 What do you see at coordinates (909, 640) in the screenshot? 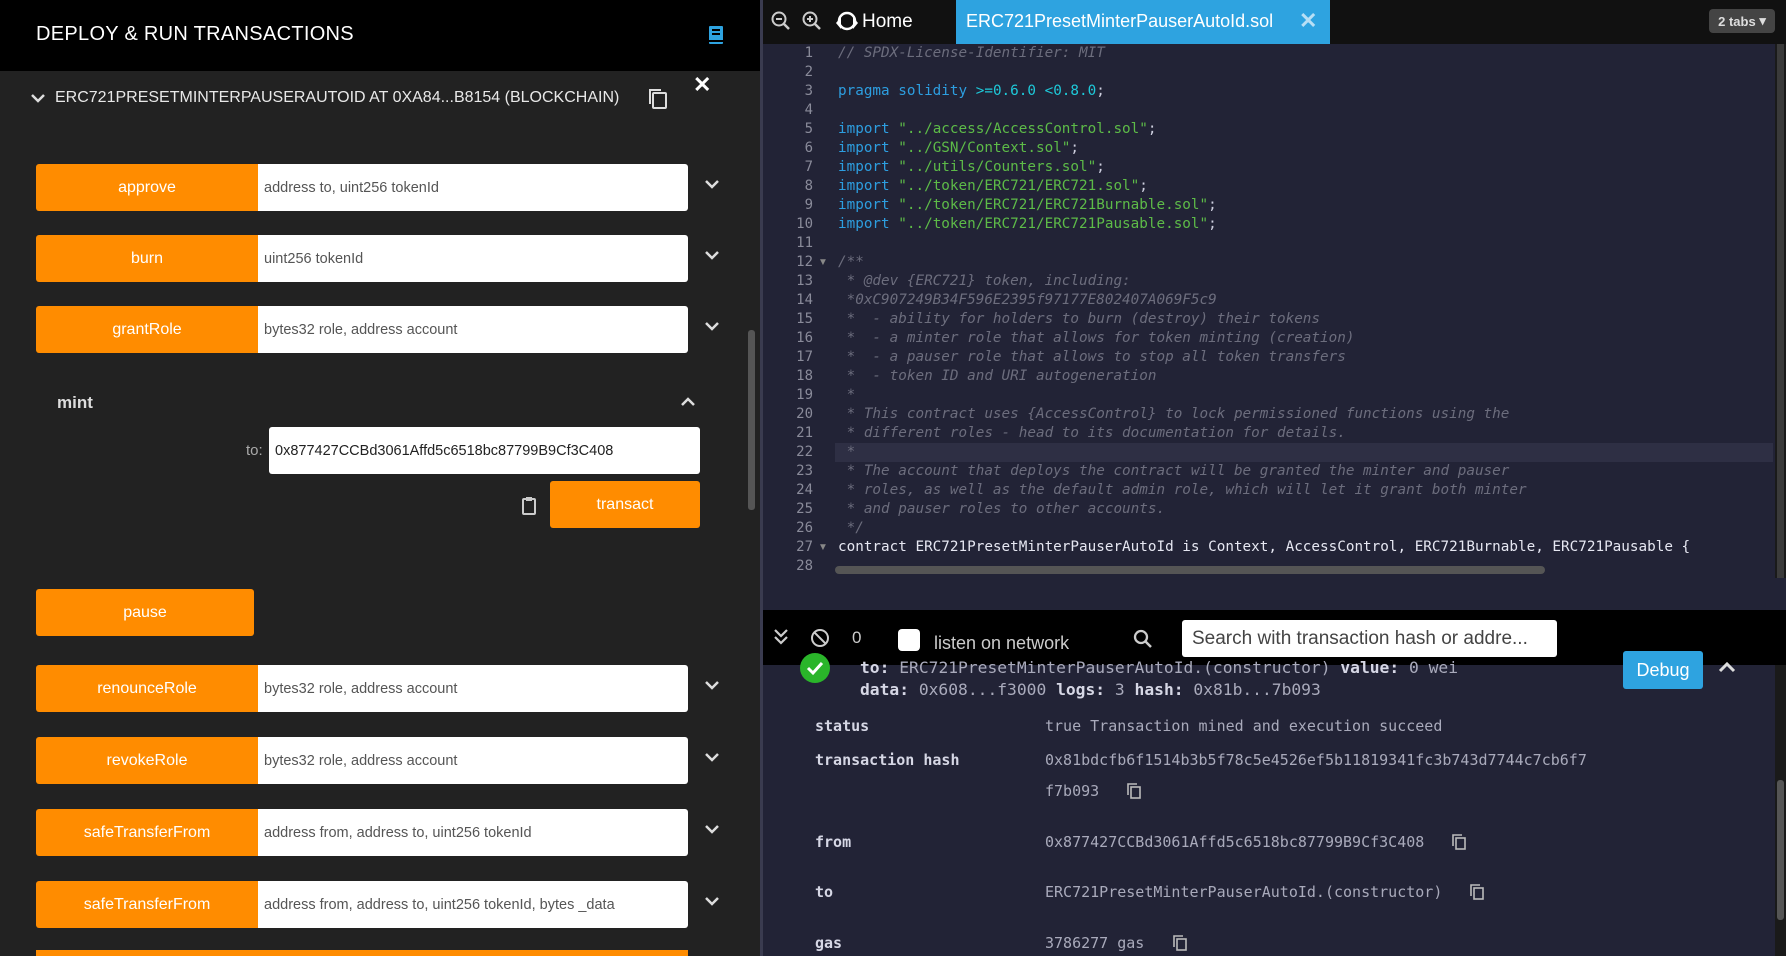
I see `listen-network-checkbox` at bounding box center [909, 640].